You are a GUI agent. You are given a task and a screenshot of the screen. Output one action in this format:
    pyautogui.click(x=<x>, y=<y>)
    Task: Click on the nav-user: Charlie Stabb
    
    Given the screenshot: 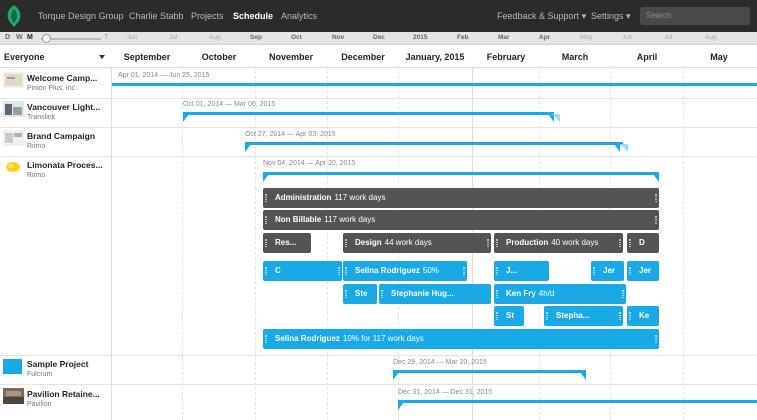 What is the action you would take?
    pyautogui.click(x=156, y=16)
    